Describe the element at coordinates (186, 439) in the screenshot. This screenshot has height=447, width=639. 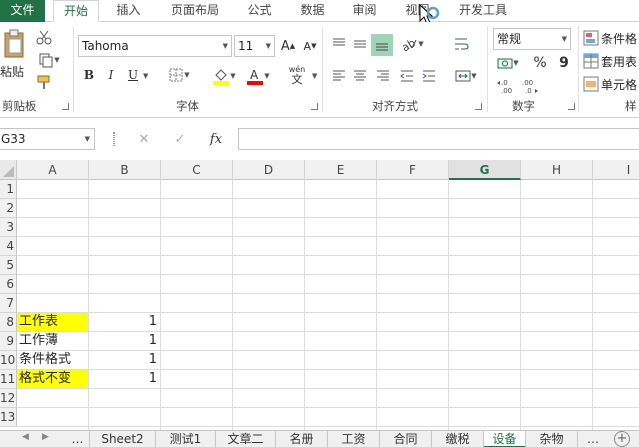
I see `sheet-tab: 测试1` at that location.